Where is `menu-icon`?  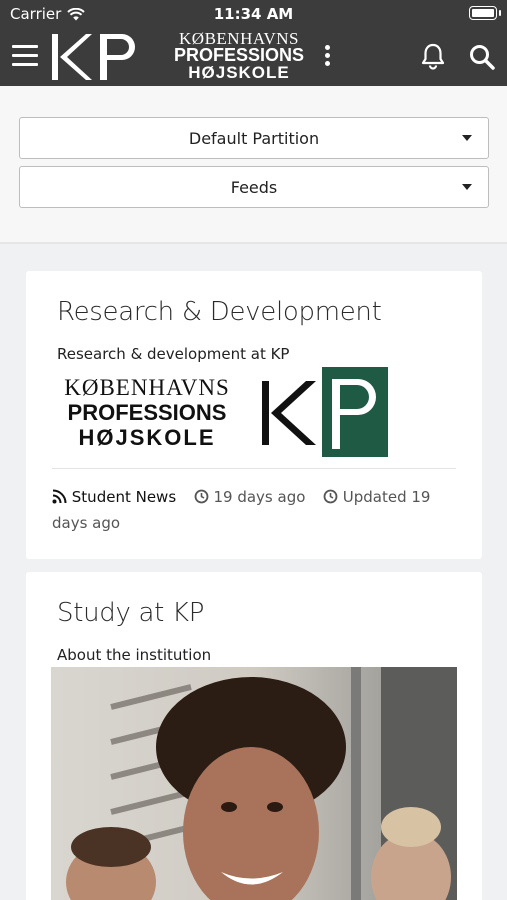
menu-icon is located at coordinates (25, 56).